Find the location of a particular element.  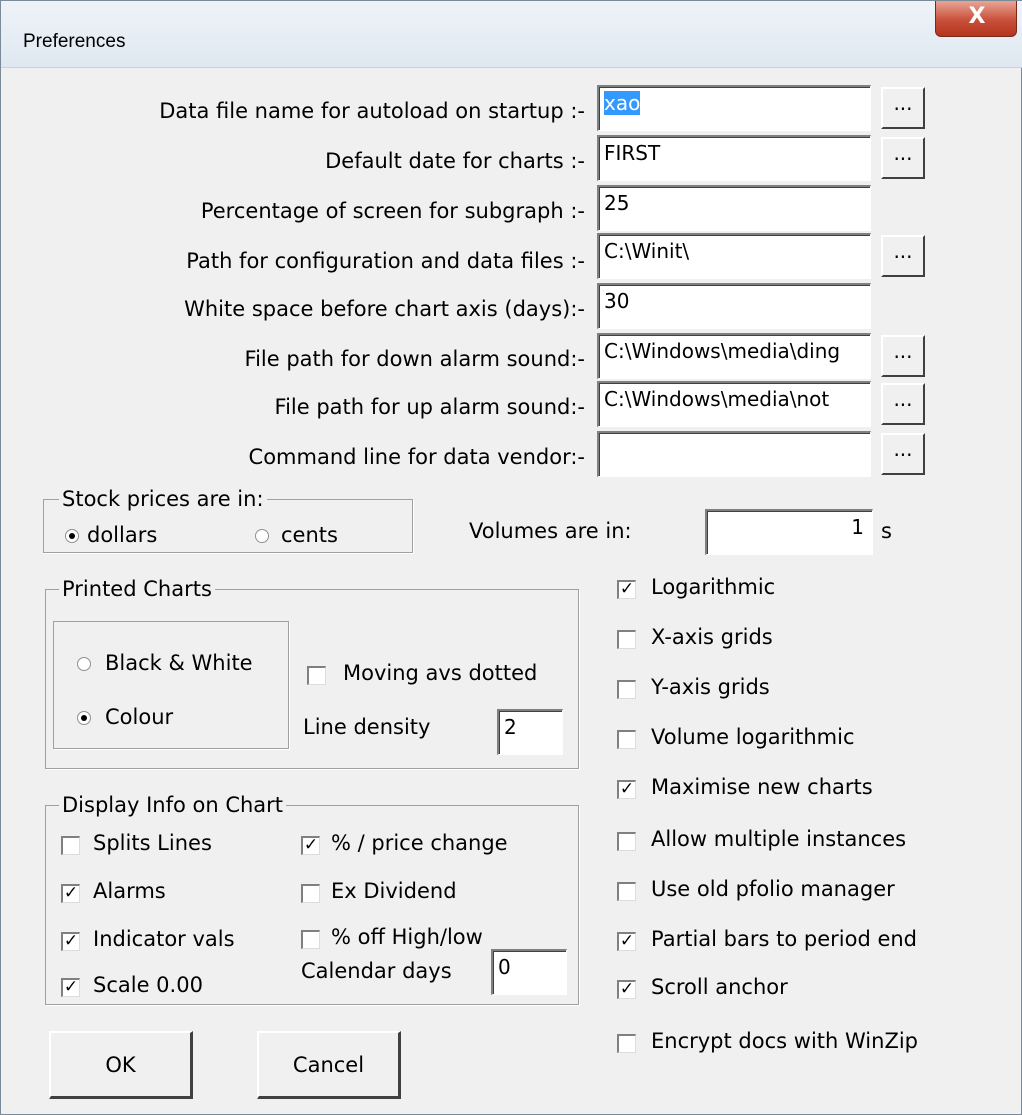

default-date-field: FIRST is located at coordinates (734, 158).